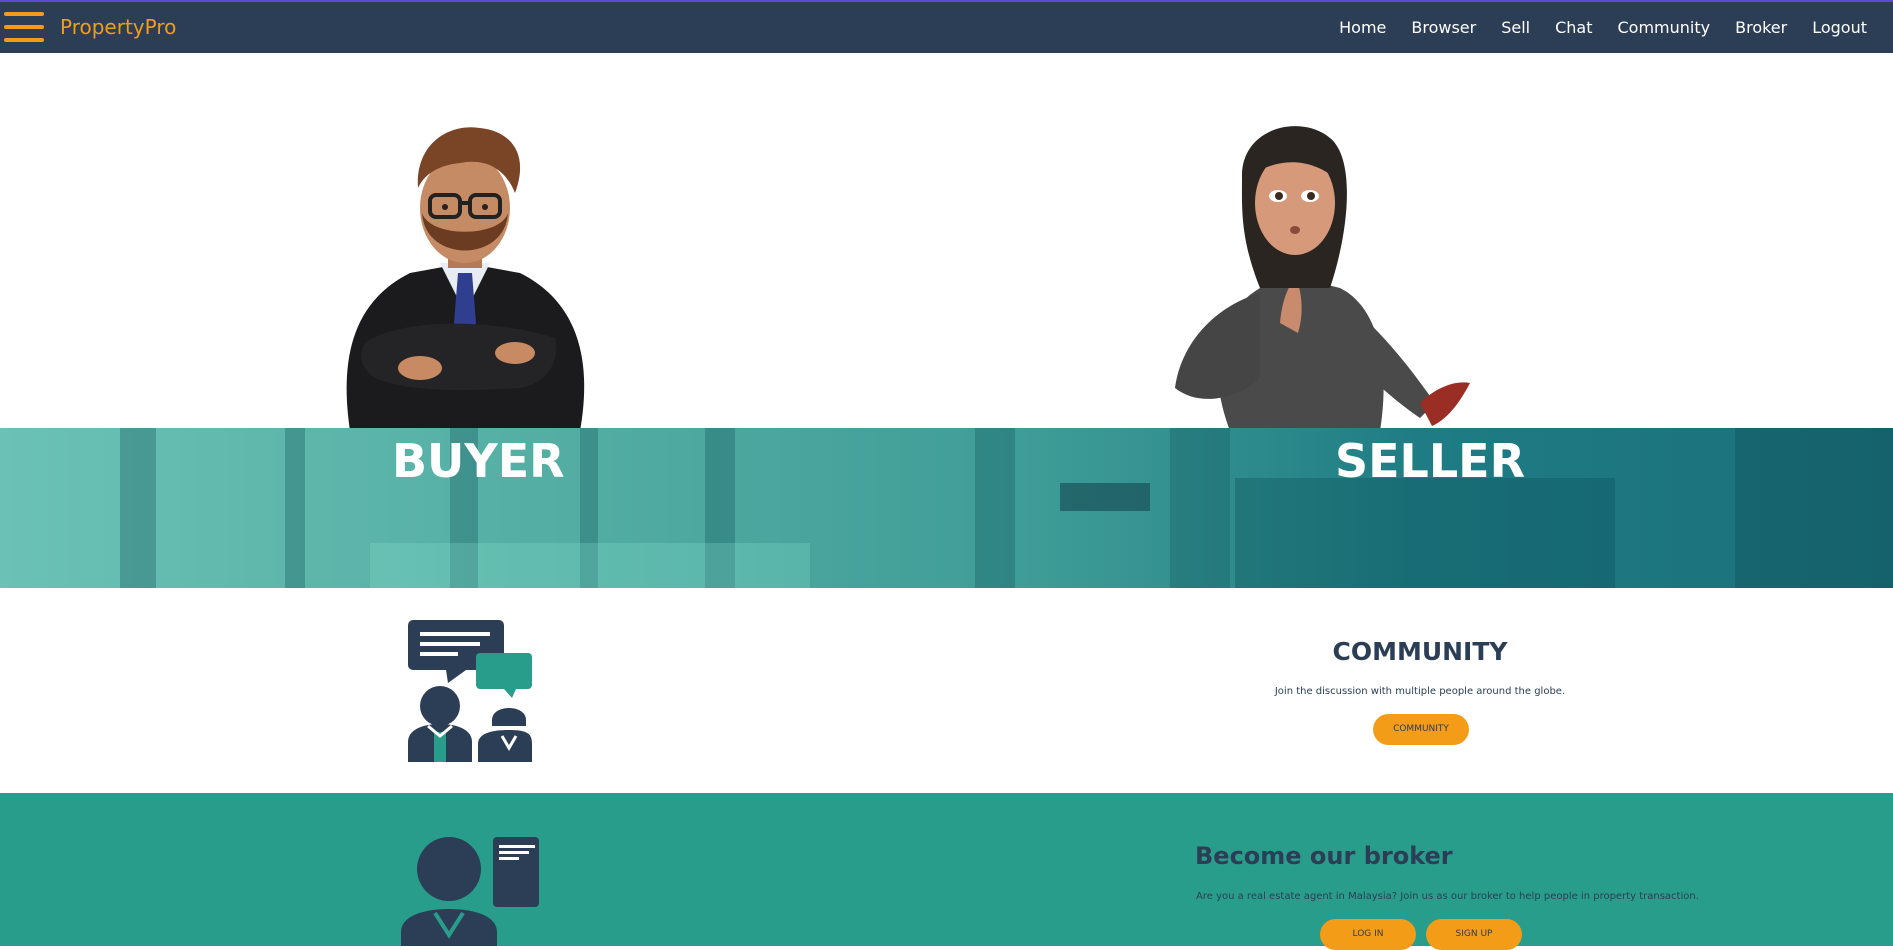 This screenshot has width=1893, height=950. What do you see at coordinates (1515, 27) in the screenshot?
I see `nav-sell: Sell` at bounding box center [1515, 27].